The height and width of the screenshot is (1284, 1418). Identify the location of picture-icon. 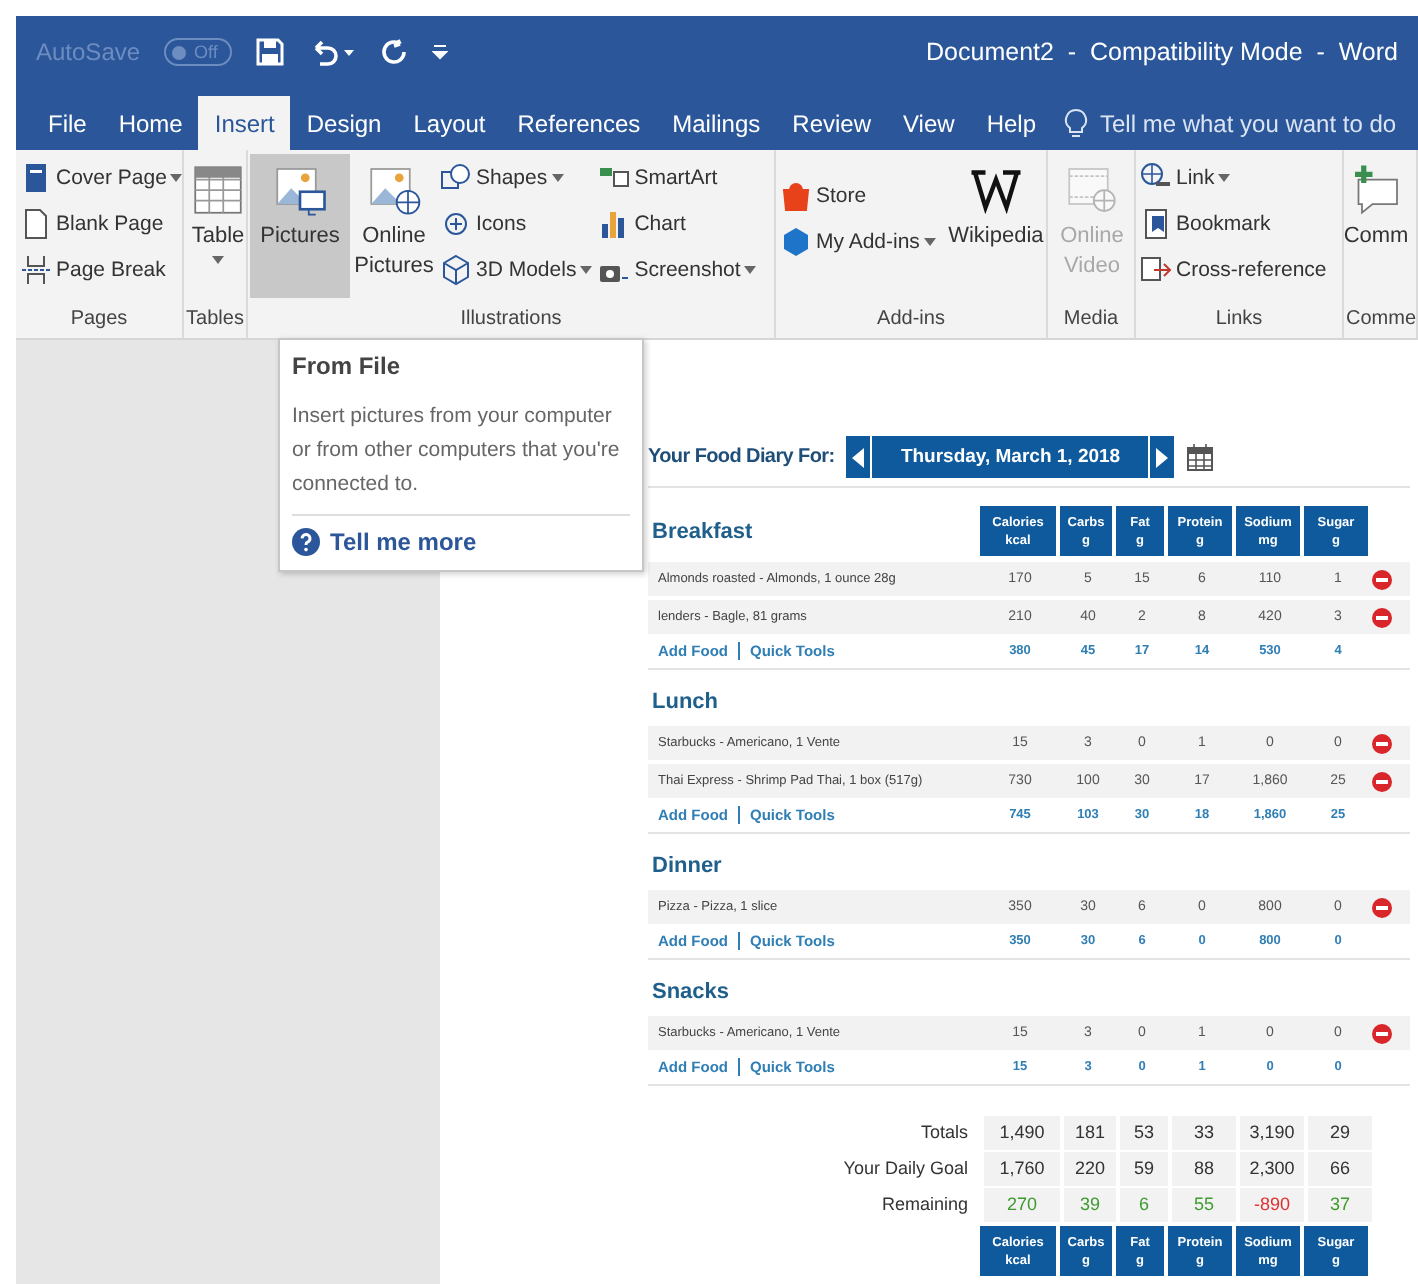
(300, 190).